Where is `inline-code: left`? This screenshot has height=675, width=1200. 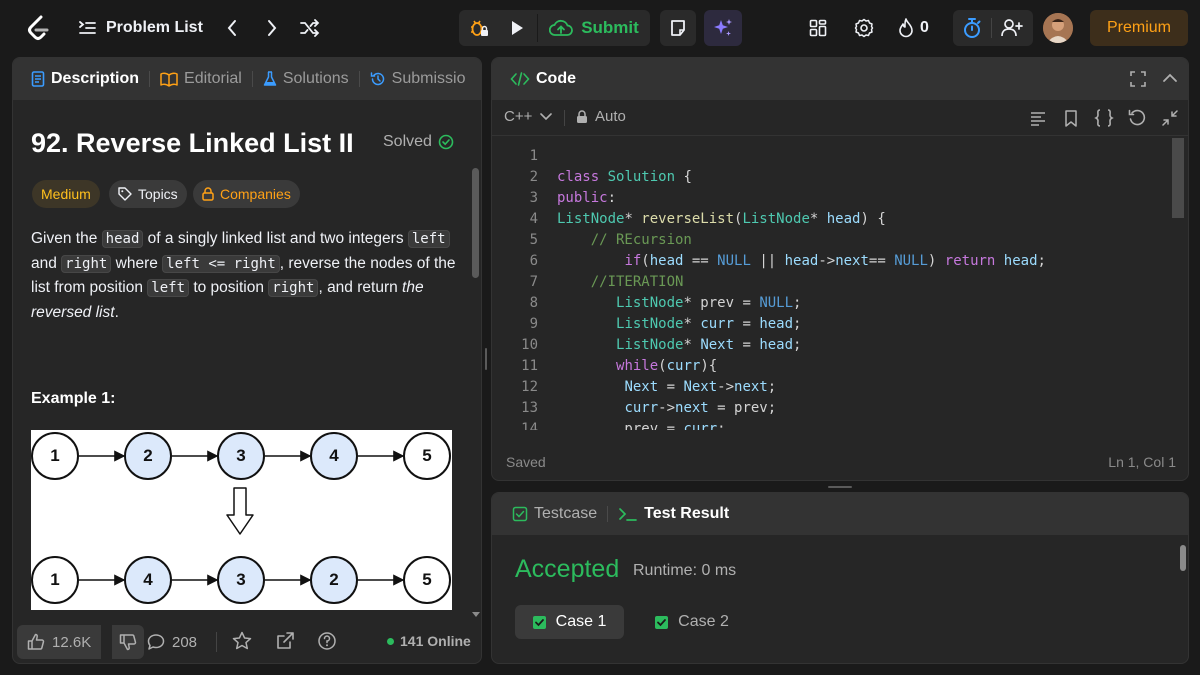
inline-code: left is located at coordinates (428, 239).